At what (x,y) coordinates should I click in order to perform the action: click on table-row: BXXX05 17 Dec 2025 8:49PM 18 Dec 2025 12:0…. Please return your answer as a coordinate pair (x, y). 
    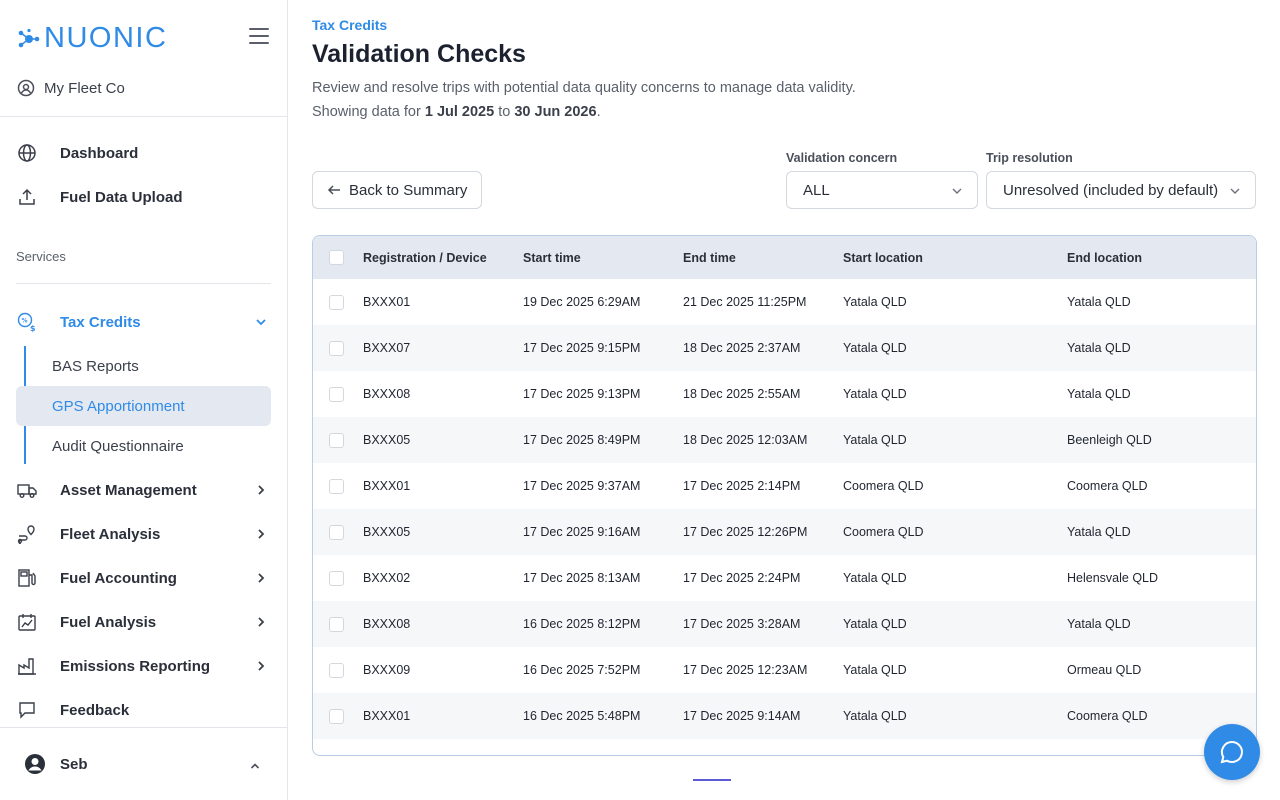
    Looking at the image, I should click on (784, 440).